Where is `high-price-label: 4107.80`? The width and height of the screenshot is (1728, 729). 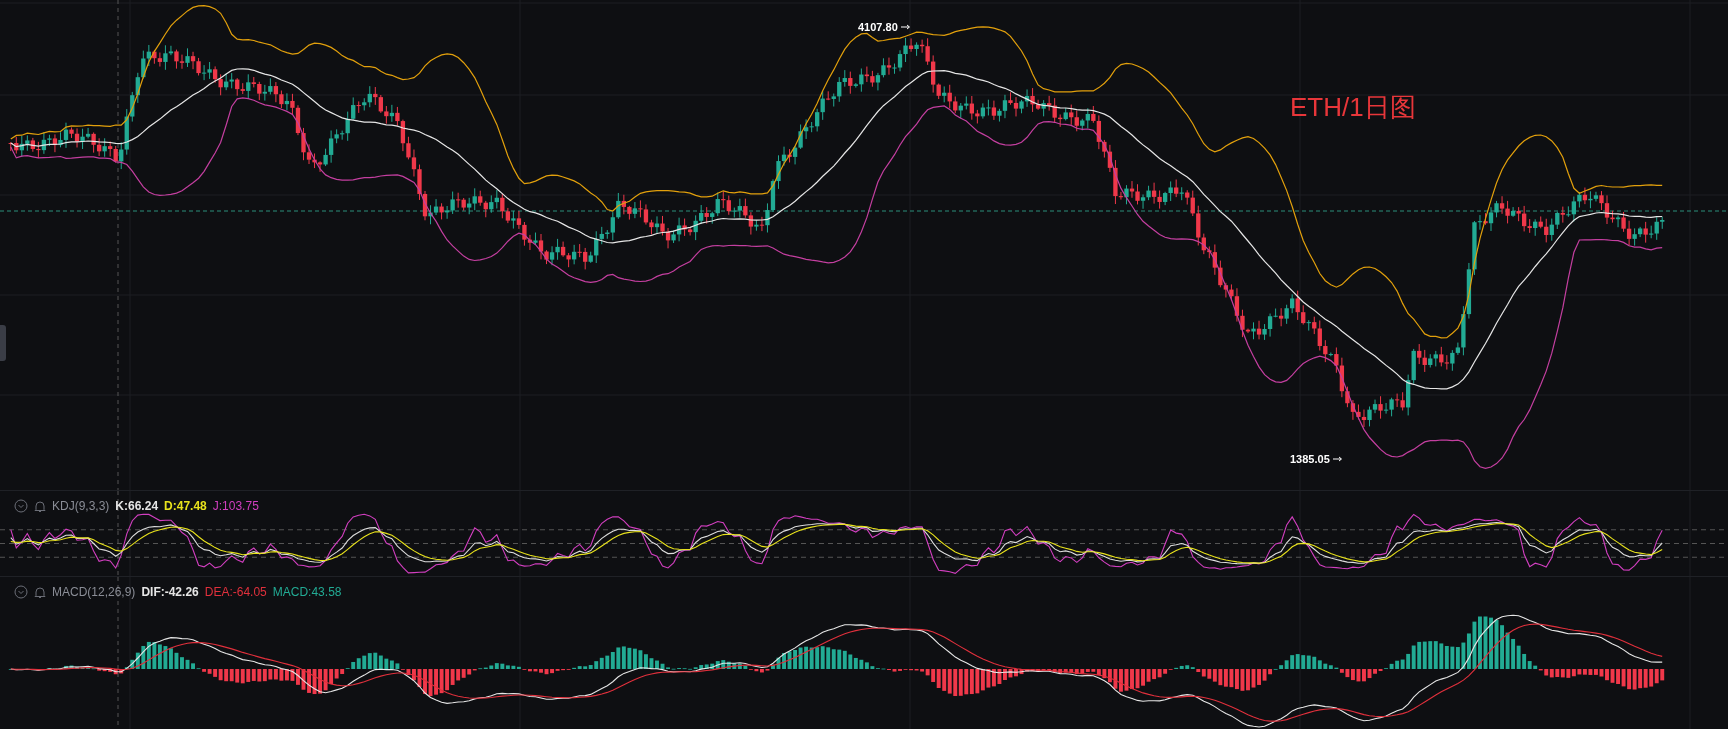
high-price-label: 4107.80 is located at coordinates (878, 27).